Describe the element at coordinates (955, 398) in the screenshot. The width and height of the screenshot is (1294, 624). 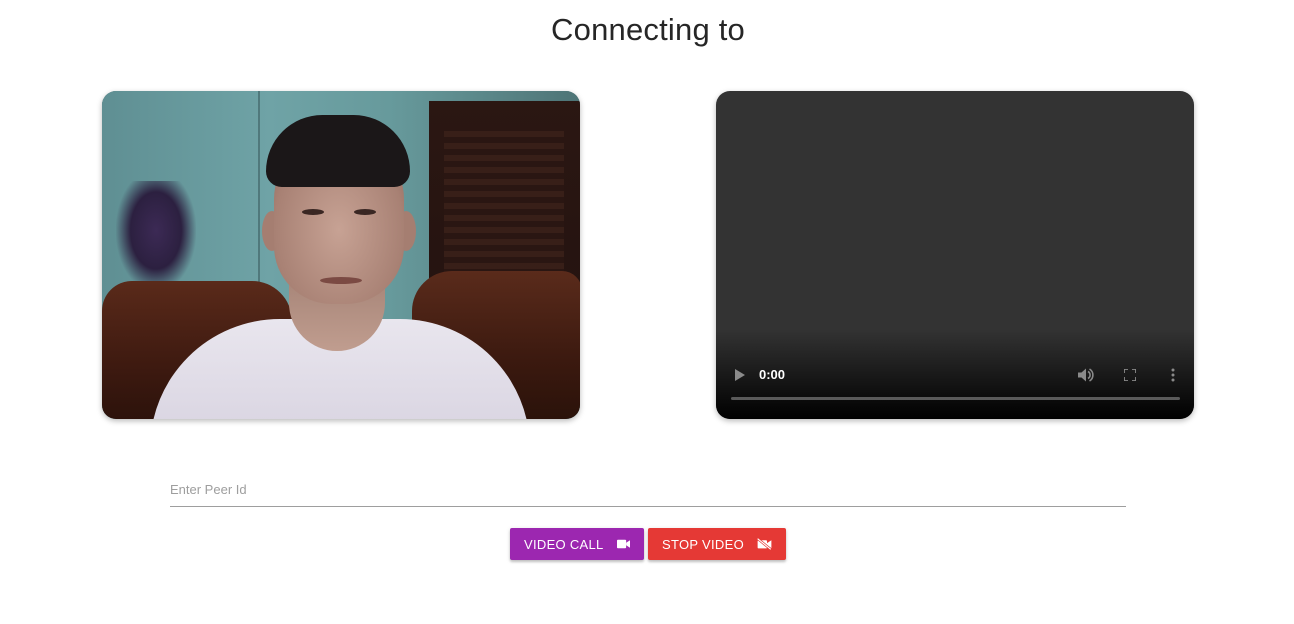
I see `video-progress-bar` at that location.